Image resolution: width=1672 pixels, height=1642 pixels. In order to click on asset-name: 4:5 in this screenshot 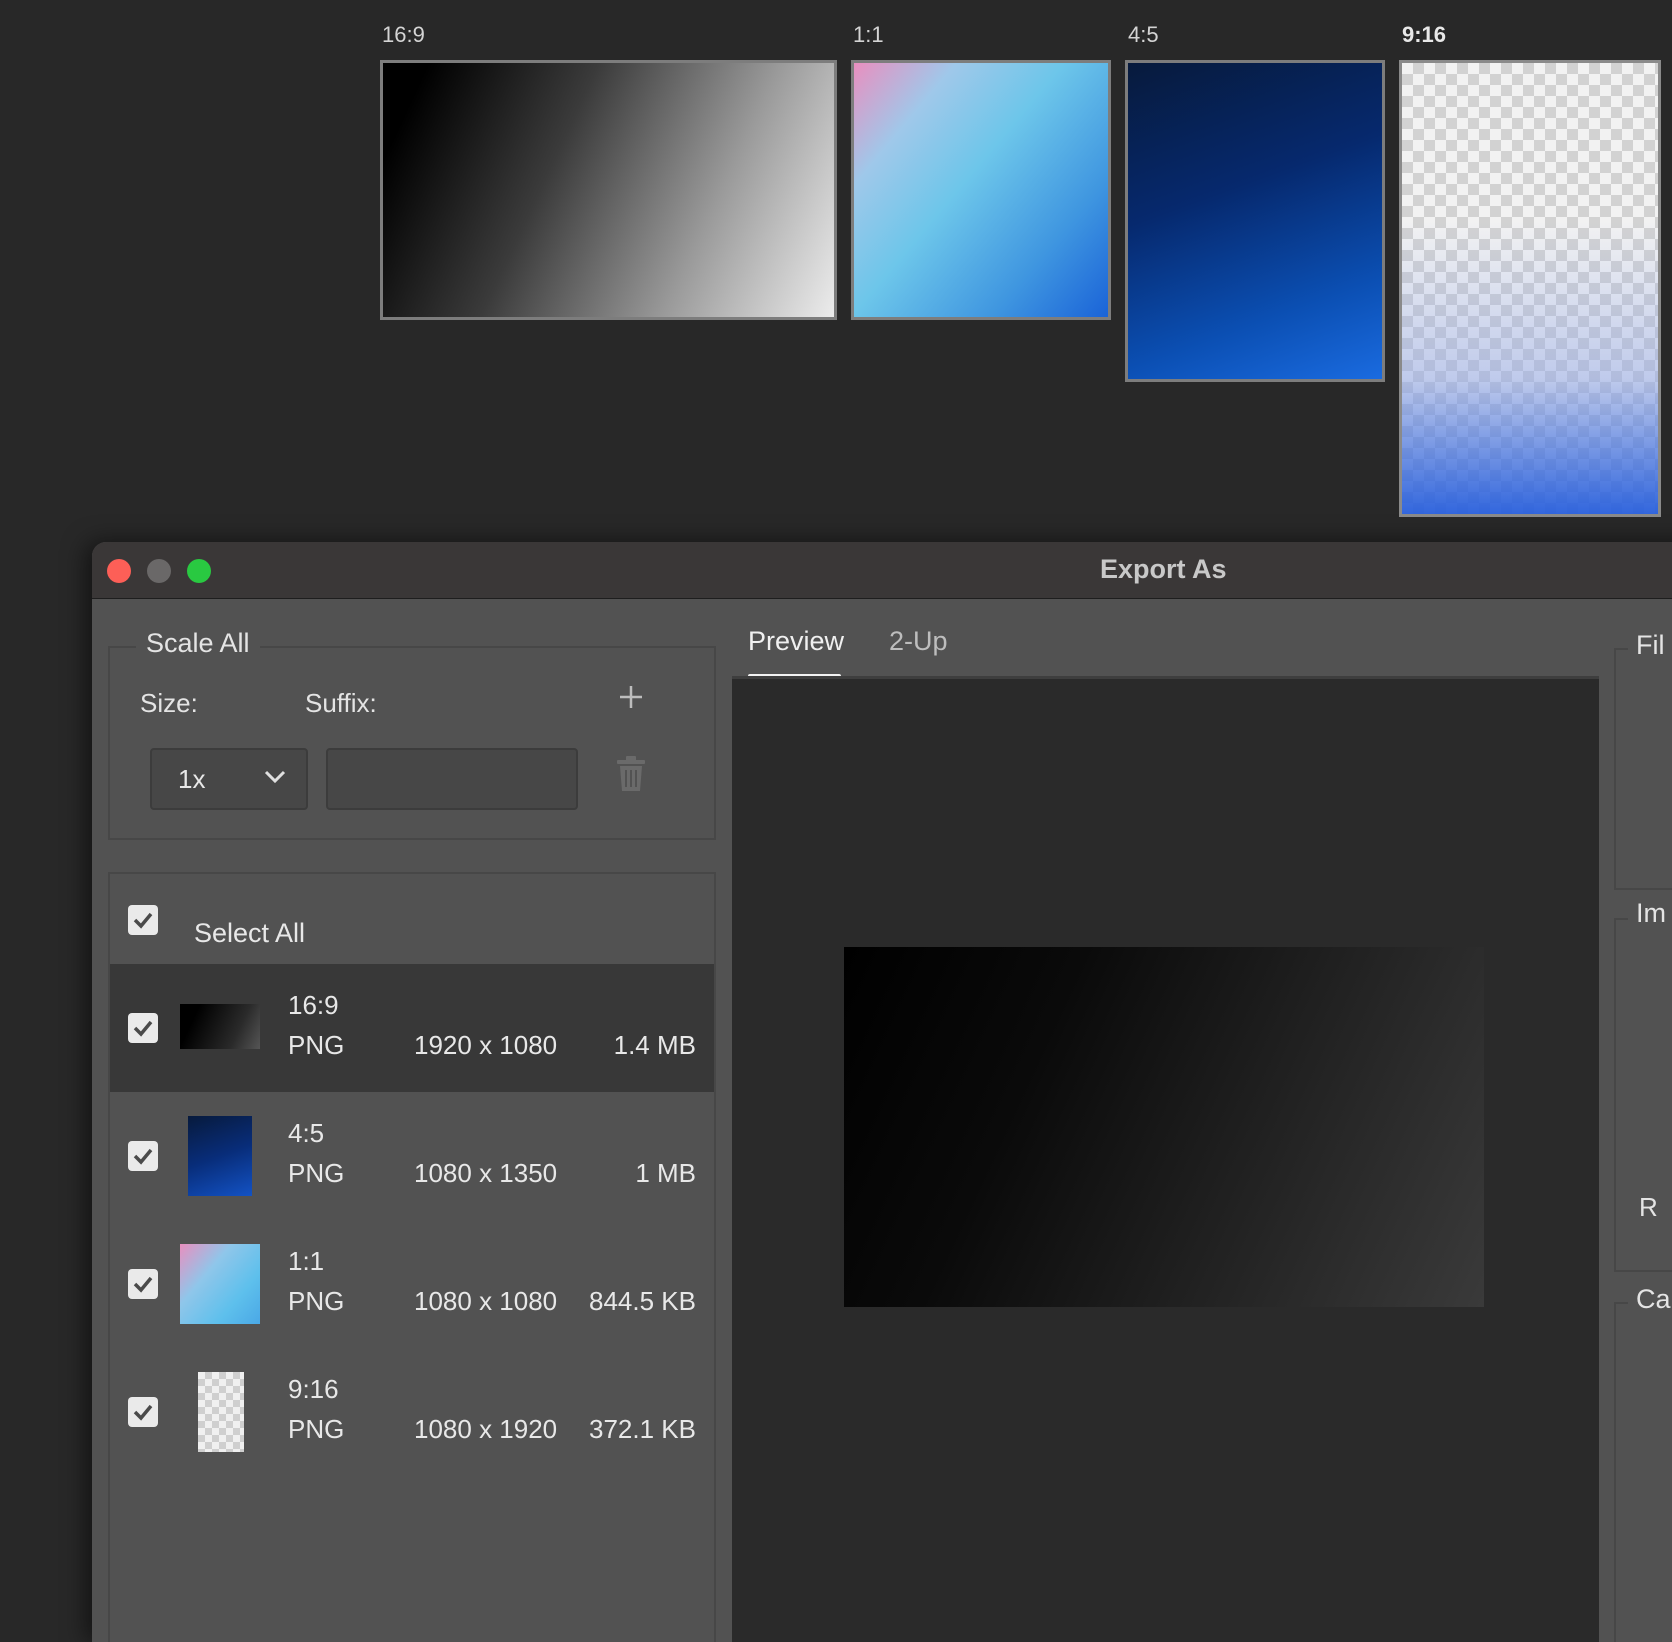, I will do `click(306, 1133)`.